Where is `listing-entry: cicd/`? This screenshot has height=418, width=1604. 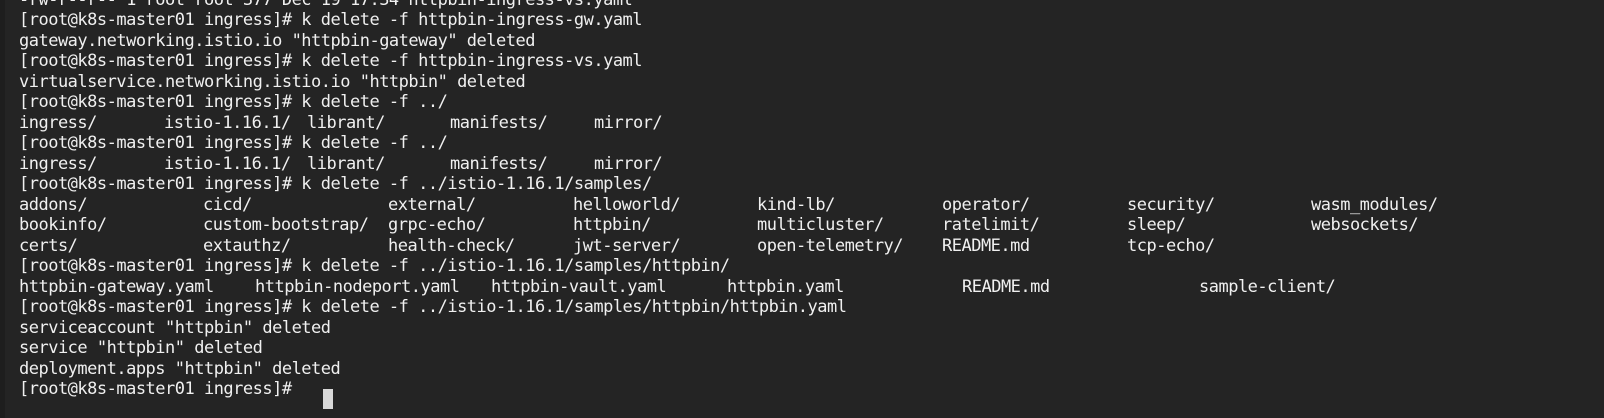
listing-entry: cicd/ is located at coordinates (227, 205).